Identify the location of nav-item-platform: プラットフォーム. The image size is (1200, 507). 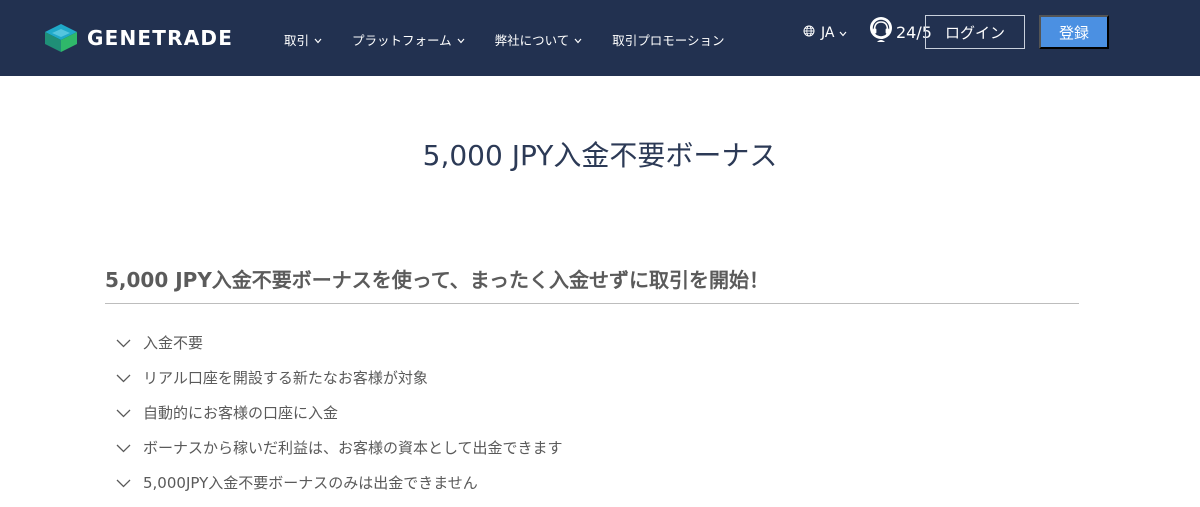
(408, 39).